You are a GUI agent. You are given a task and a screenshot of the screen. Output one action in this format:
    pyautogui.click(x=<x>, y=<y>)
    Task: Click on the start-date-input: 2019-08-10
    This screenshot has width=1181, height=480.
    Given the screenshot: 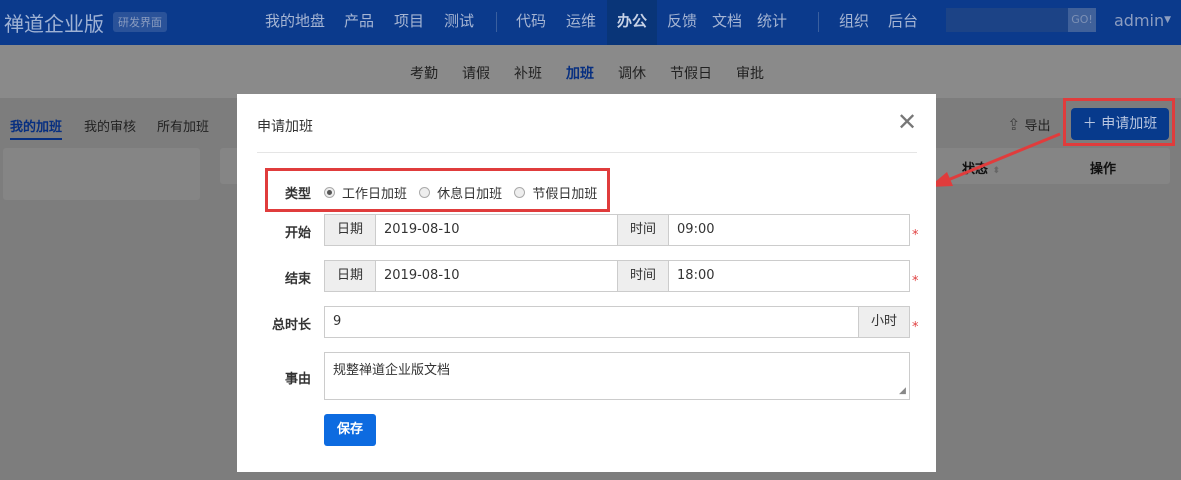 What is the action you would take?
    pyautogui.click(x=497, y=230)
    